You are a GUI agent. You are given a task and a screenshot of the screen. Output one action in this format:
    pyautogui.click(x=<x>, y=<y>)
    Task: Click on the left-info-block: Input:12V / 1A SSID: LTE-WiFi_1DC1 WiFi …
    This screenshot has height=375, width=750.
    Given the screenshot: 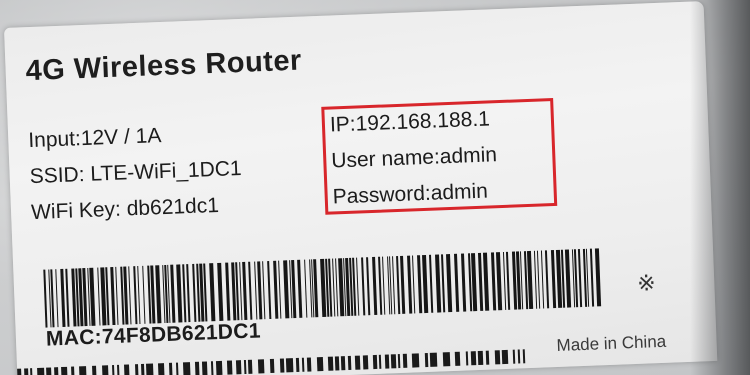 What is the action you would take?
    pyautogui.click(x=136, y=173)
    